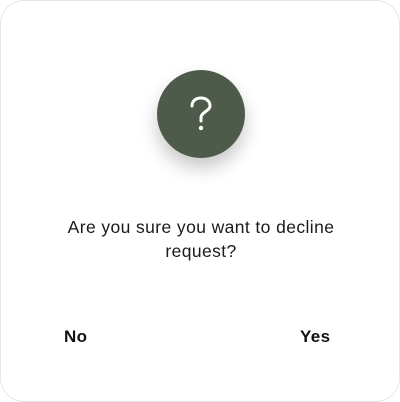  Describe the element at coordinates (201, 114) in the screenshot. I see `question-mark-icon` at that location.